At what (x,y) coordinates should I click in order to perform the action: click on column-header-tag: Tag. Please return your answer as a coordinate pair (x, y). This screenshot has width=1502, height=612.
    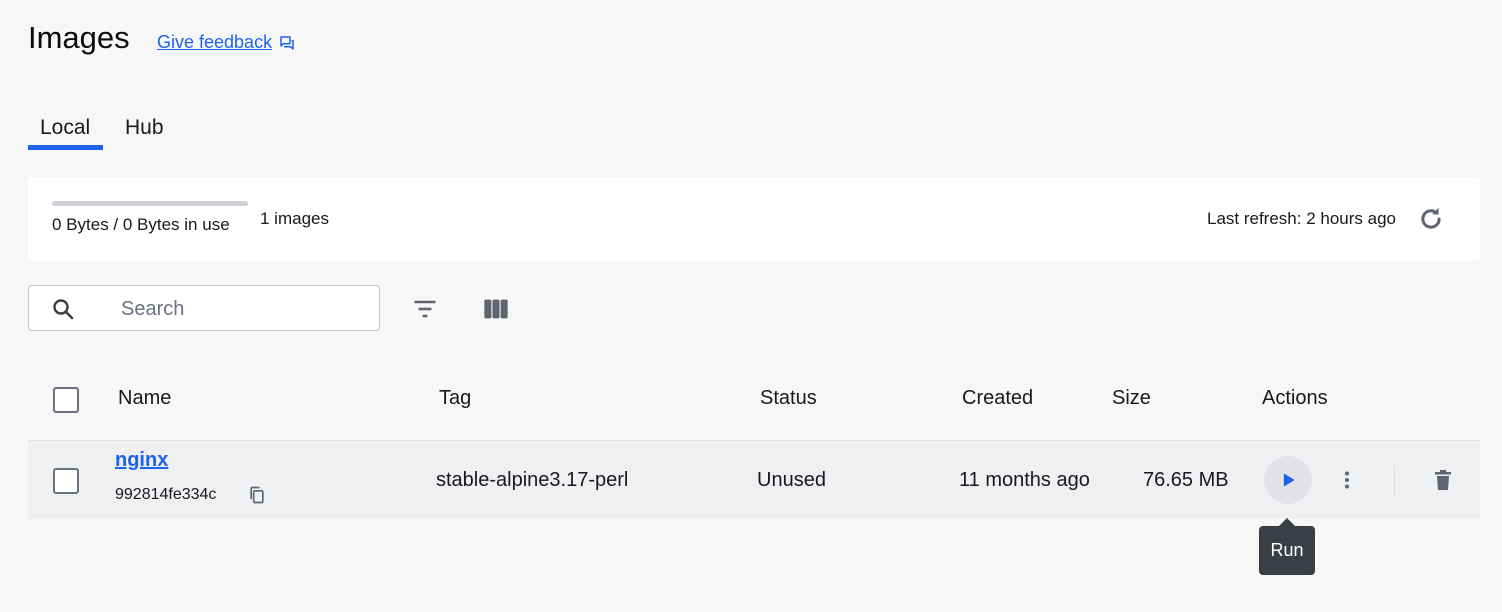
    Looking at the image, I should click on (455, 398).